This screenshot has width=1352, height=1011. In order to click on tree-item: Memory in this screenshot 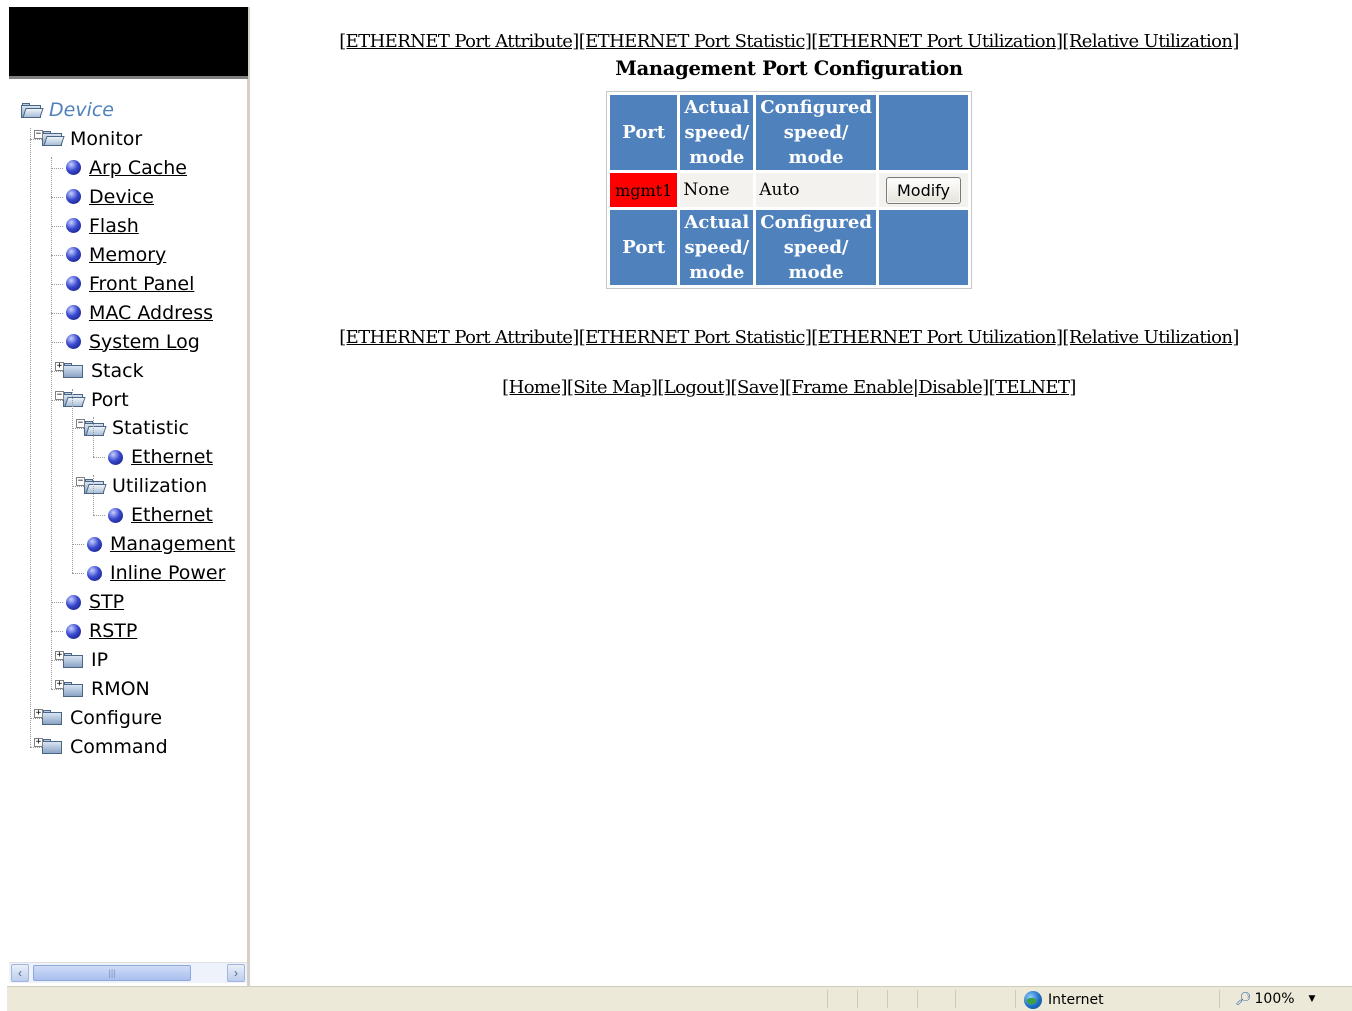, I will do `click(114, 255)`.